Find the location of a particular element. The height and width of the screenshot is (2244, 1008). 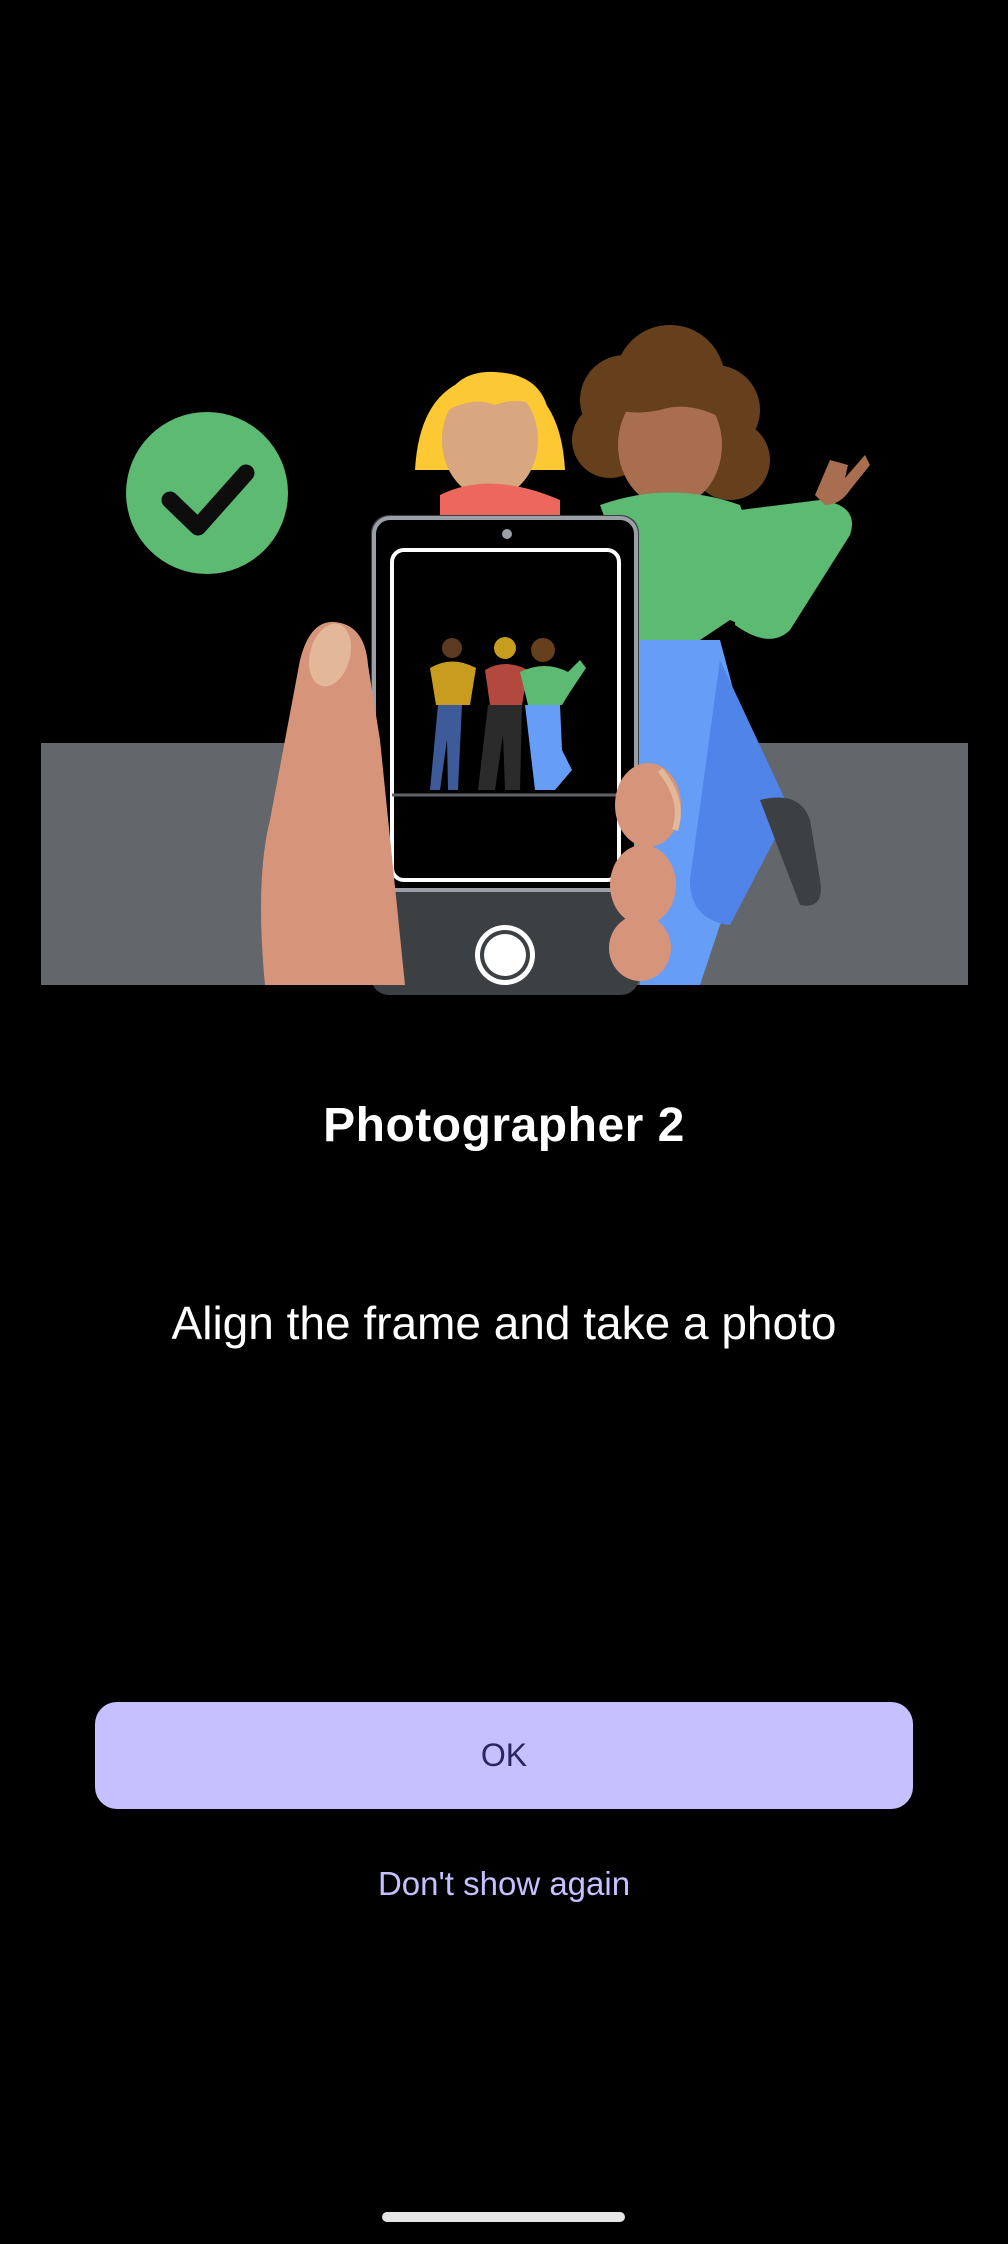

phone is located at coordinates (505, 755).